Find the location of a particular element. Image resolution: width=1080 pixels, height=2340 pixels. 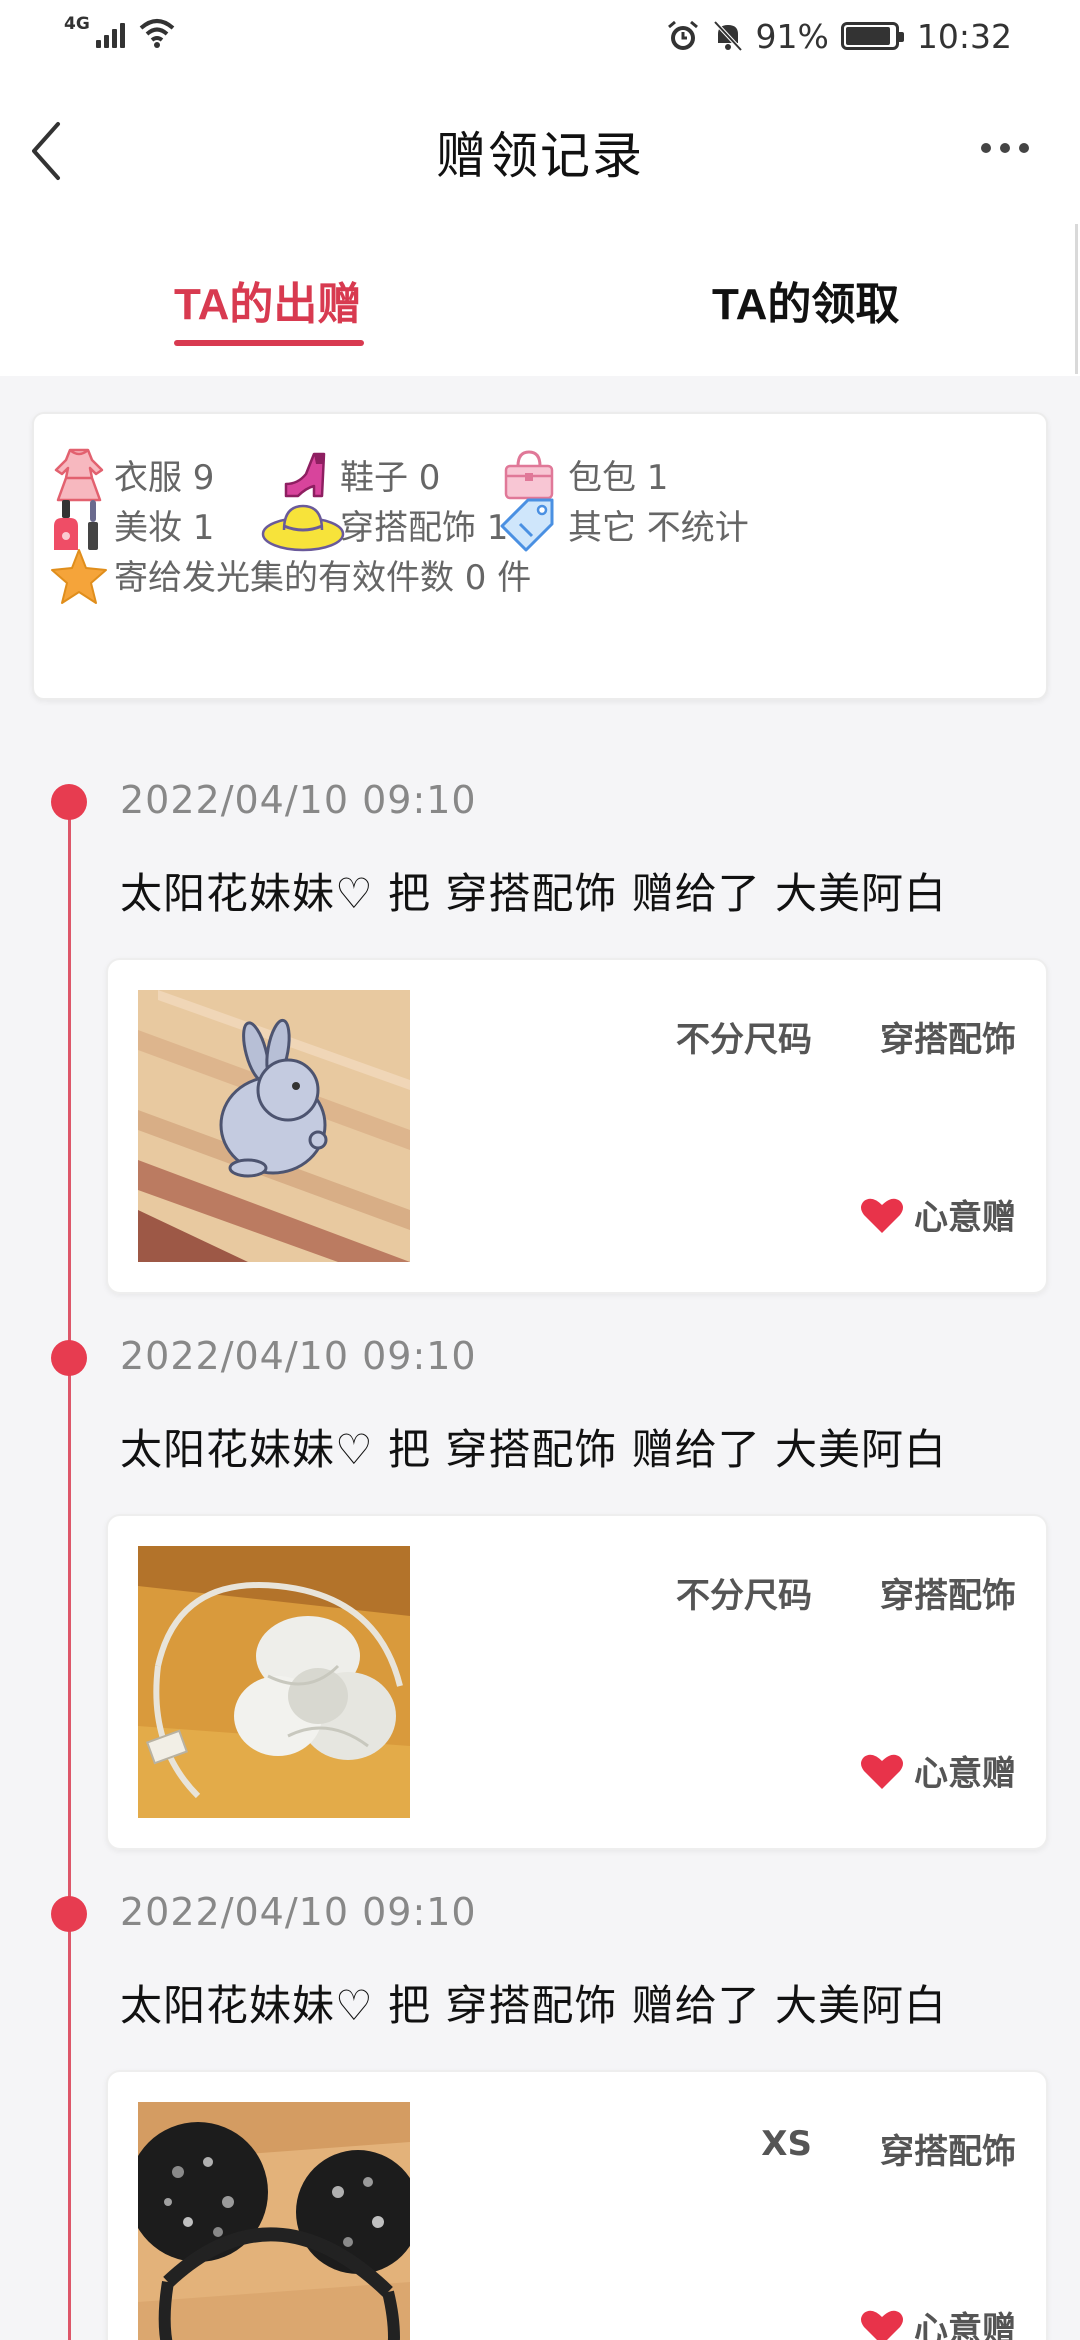

stat-other is located at coordinates (529, 525).